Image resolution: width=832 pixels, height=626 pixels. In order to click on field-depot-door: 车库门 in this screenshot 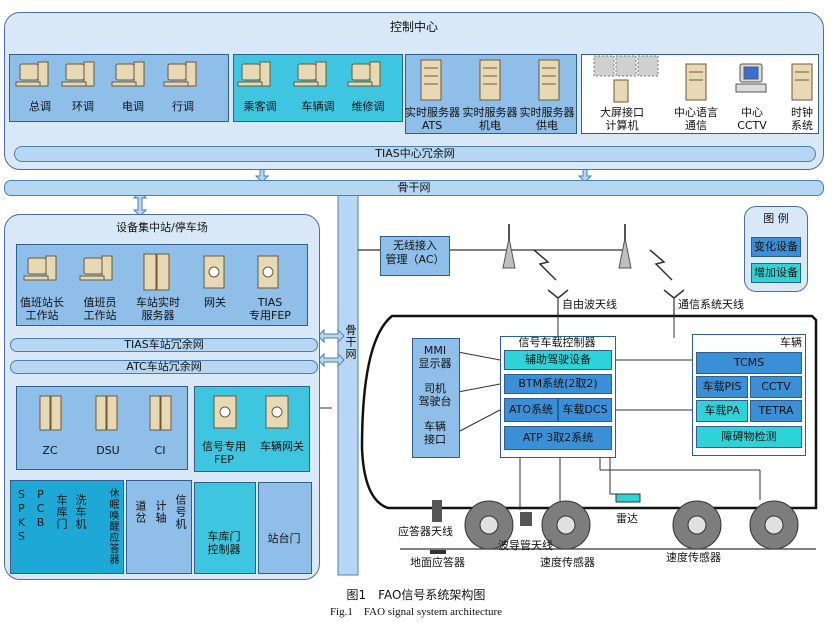, I will do `click(61, 512)`.